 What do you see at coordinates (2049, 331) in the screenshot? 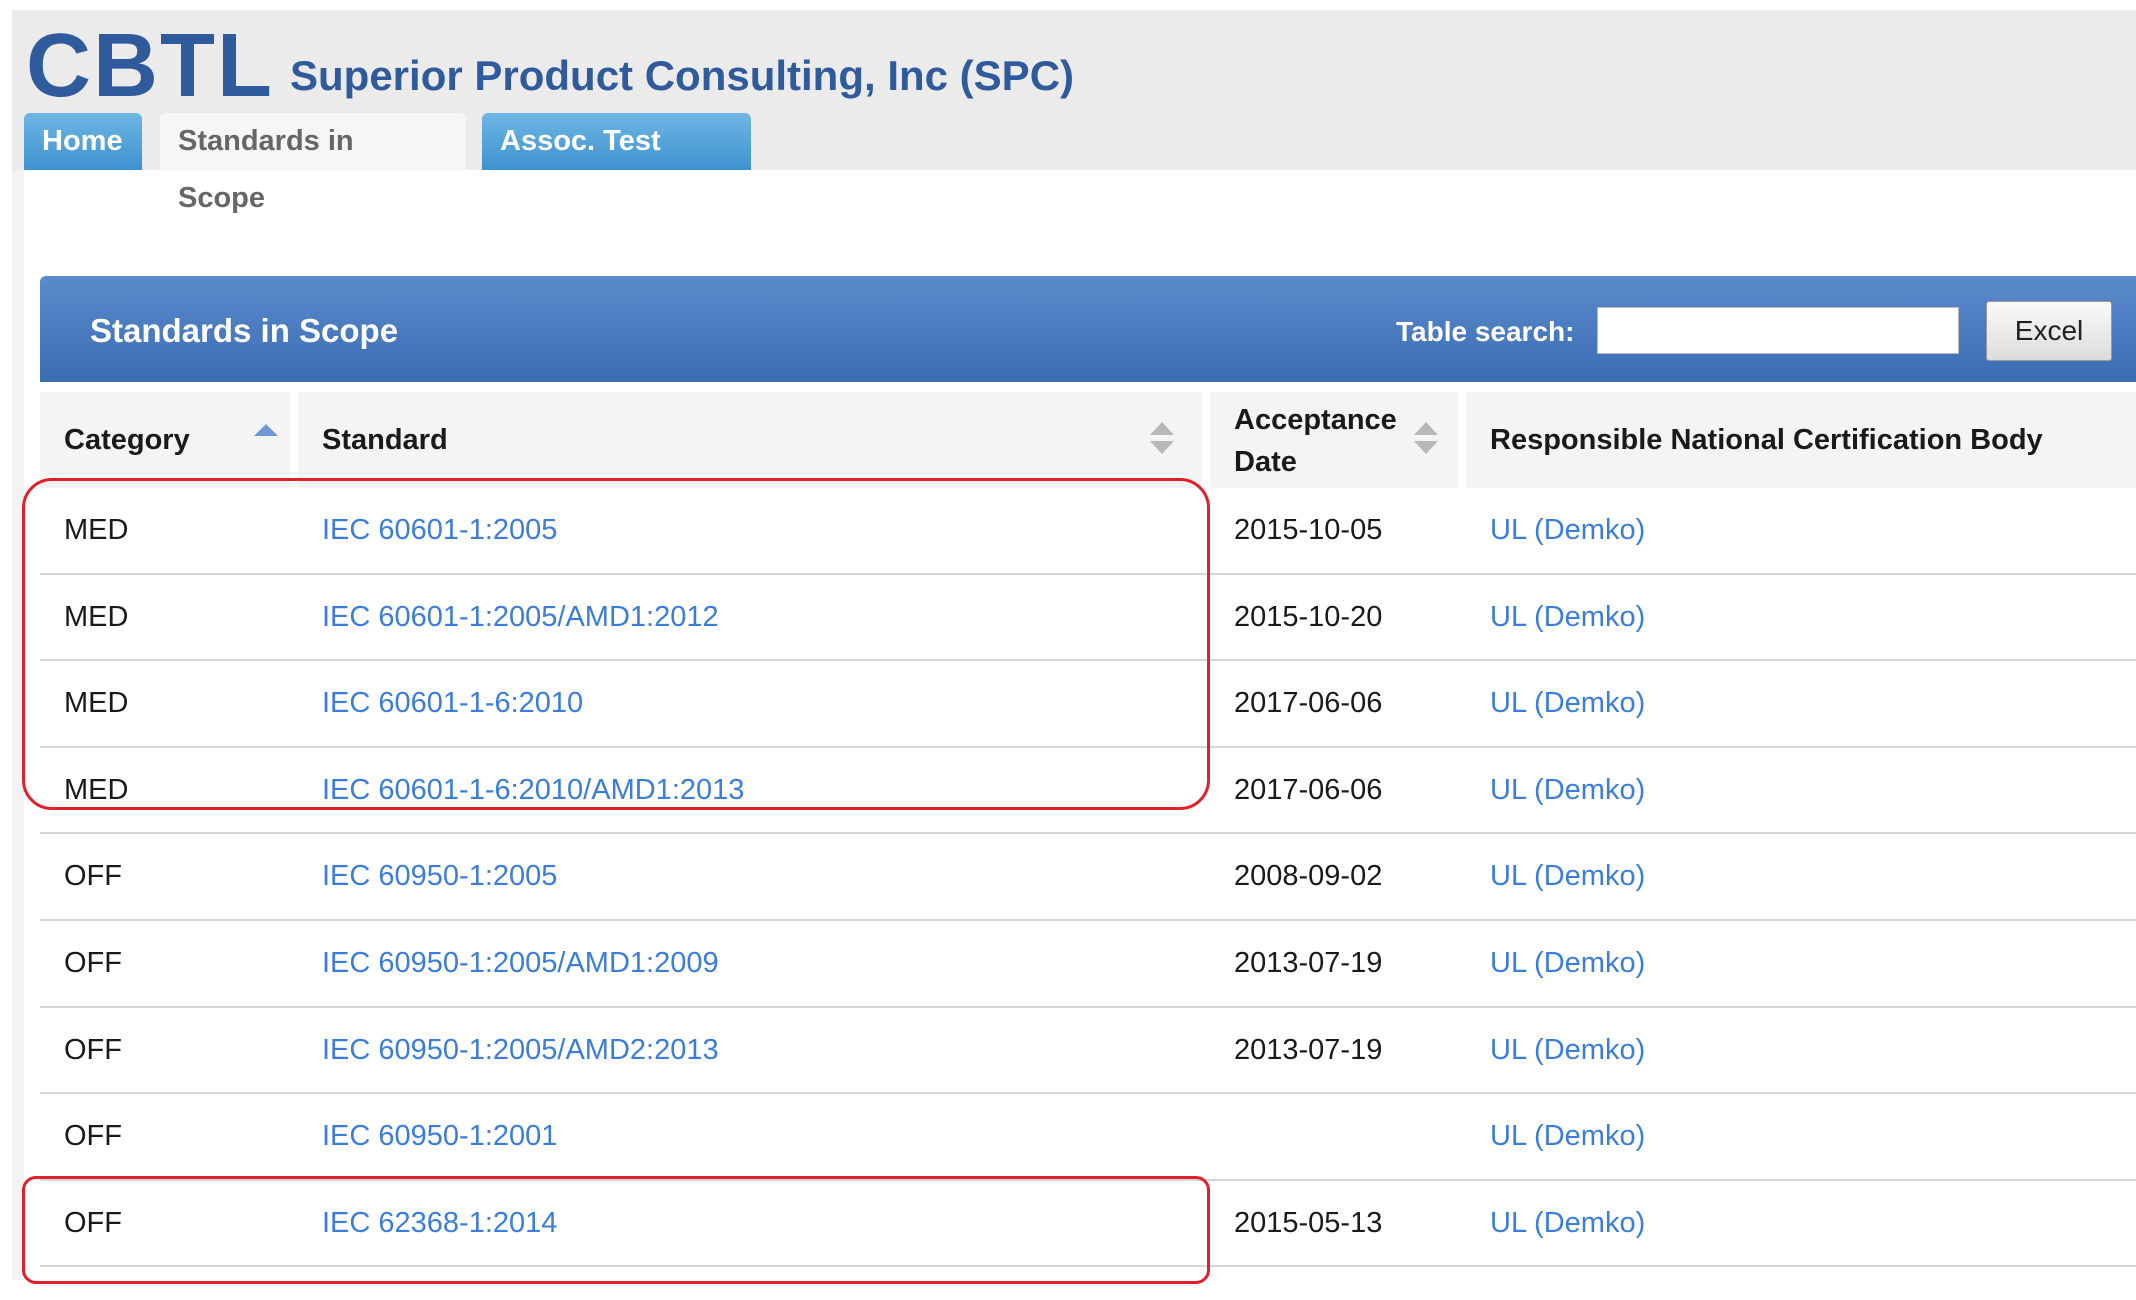
I see `excel-export-button: Excel` at bounding box center [2049, 331].